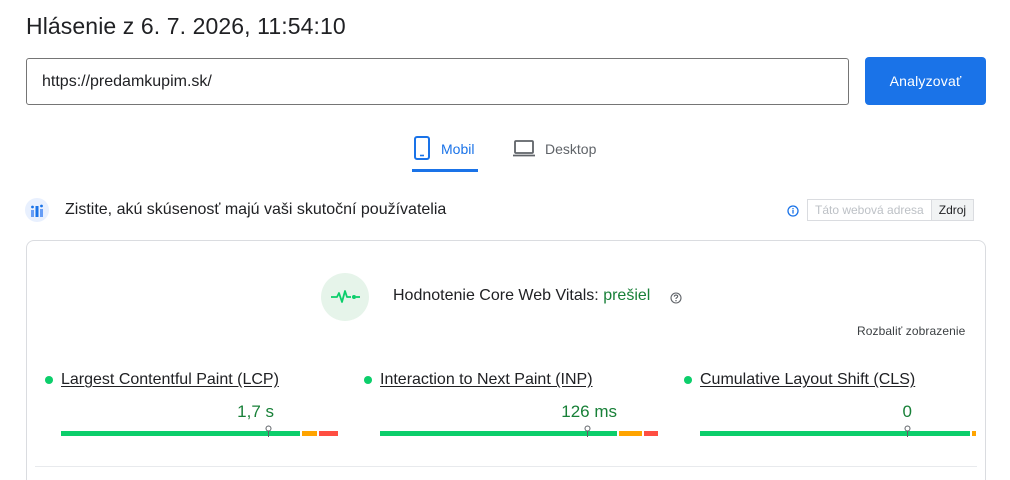 The height and width of the screenshot is (480, 1010). Describe the element at coordinates (458, 149) in the screenshot. I see `tab-mobile-label: Mobil` at that location.